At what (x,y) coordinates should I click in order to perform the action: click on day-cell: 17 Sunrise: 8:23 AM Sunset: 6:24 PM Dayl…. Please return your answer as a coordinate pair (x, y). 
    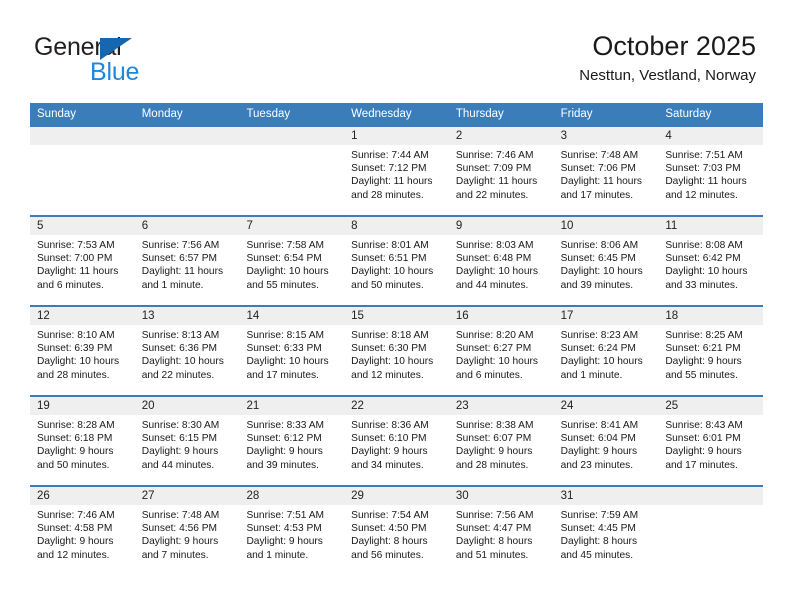
    Looking at the image, I should click on (606, 351).